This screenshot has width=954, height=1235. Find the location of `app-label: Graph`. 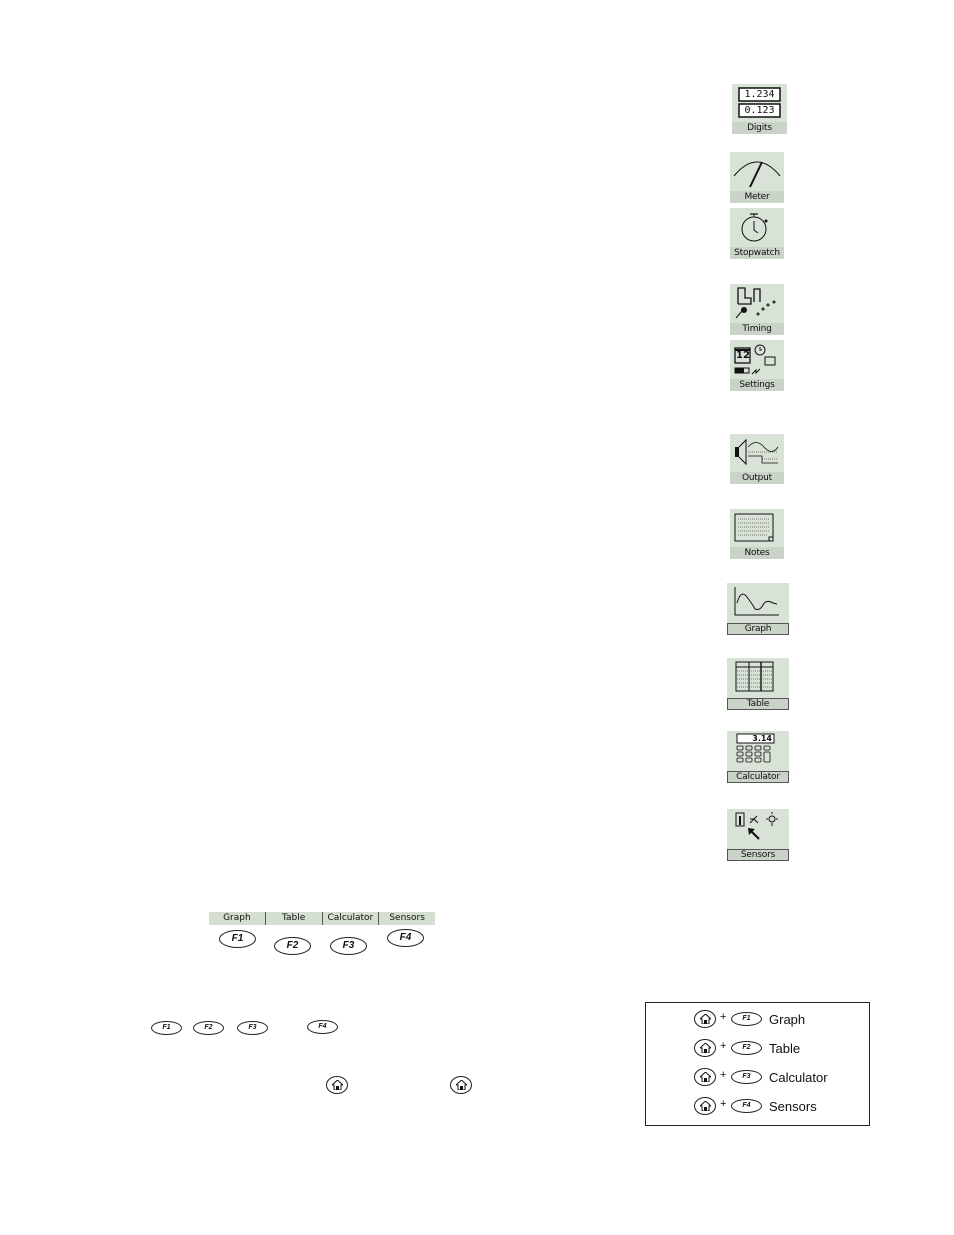

app-label: Graph is located at coordinates (758, 629).